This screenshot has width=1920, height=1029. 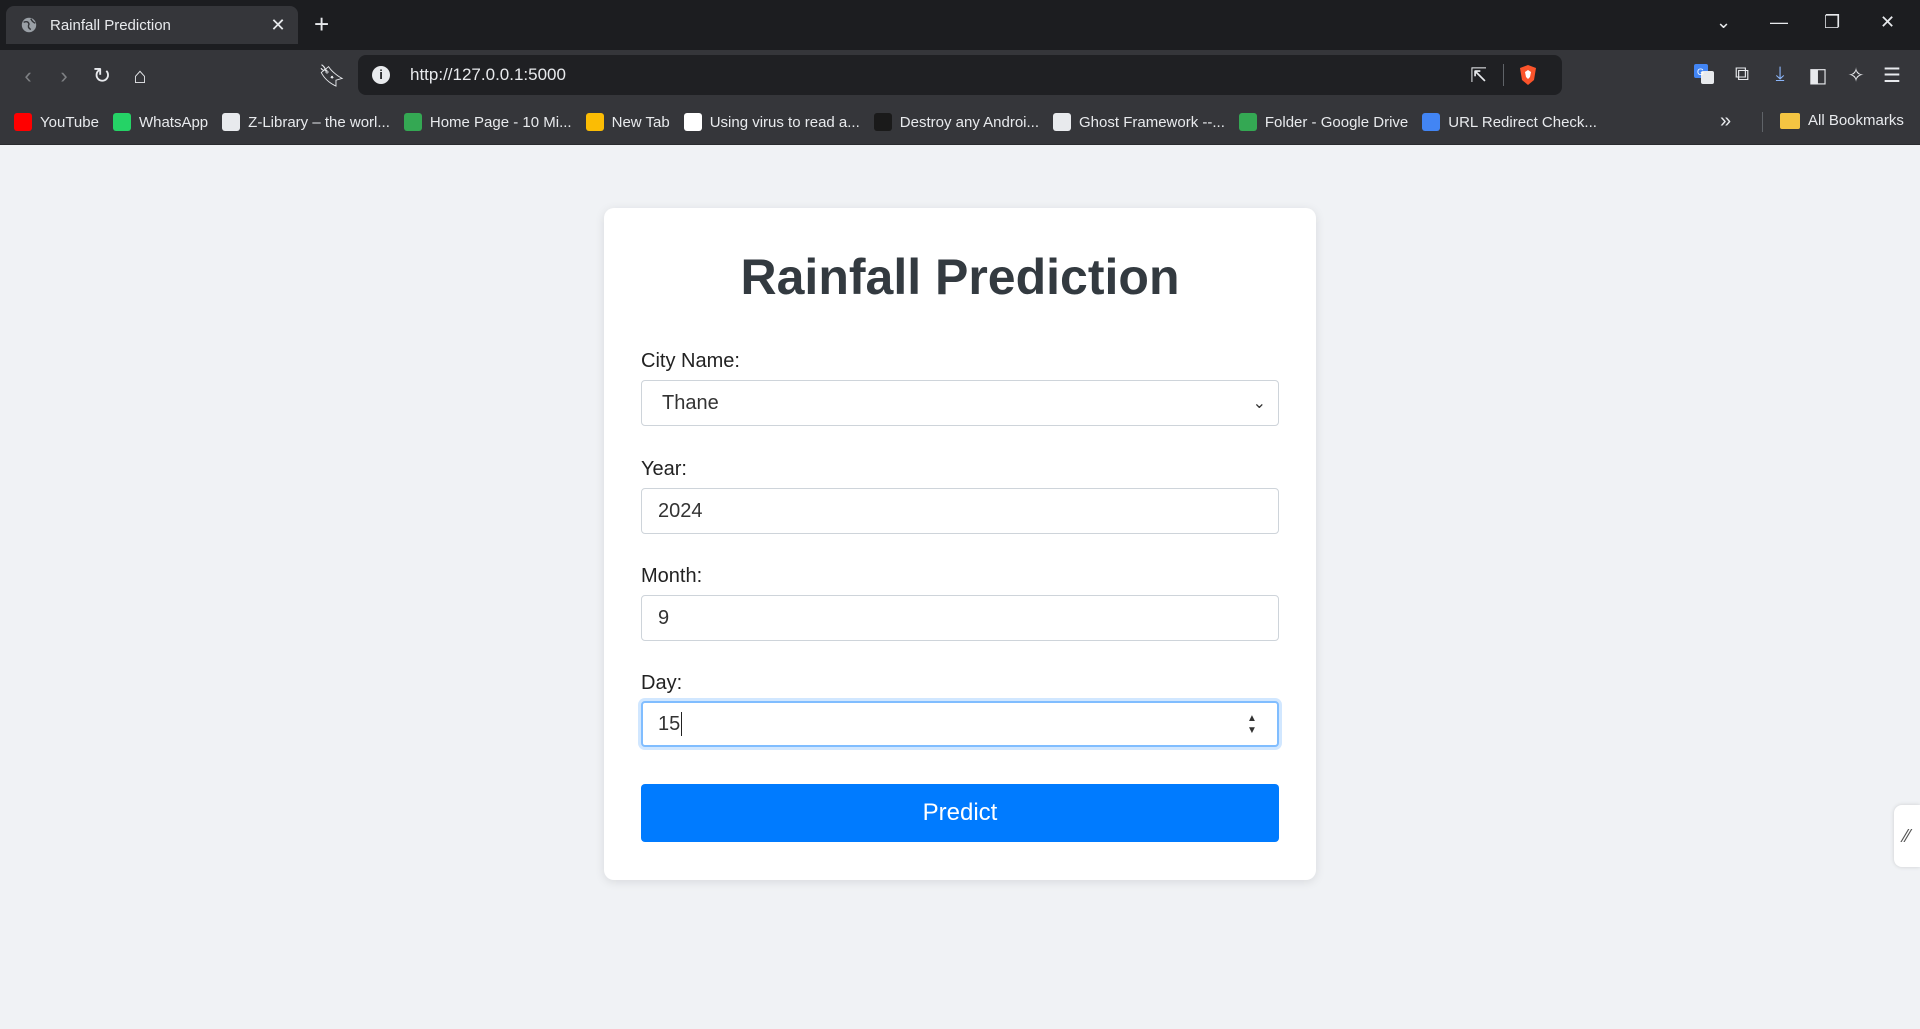 I want to click on side-panel-handle-icon: ⁄⁄, so click(x=1907, y=836).